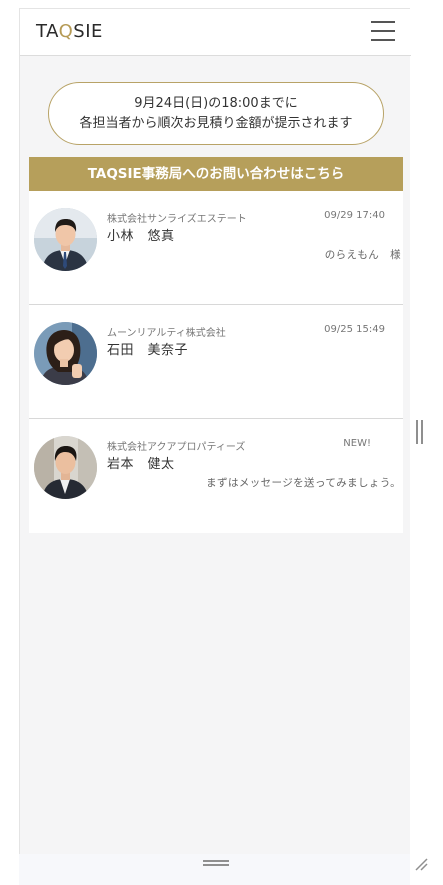 The image size is (443, 885). What do you see at coordinates (419, 432) in the screenshot?
I see `side-resize-handle` at bounding box center [419, 432].